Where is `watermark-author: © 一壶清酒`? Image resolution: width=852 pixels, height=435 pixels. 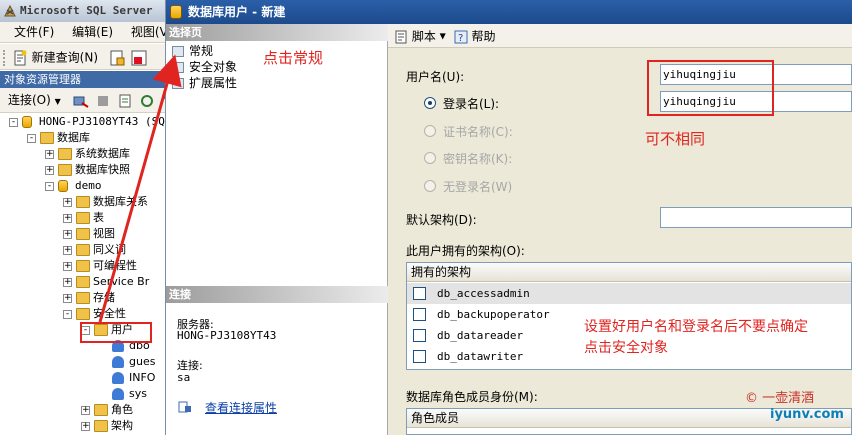 watermark-author: © 一壶清酒 is located at coordinates (780, 398).